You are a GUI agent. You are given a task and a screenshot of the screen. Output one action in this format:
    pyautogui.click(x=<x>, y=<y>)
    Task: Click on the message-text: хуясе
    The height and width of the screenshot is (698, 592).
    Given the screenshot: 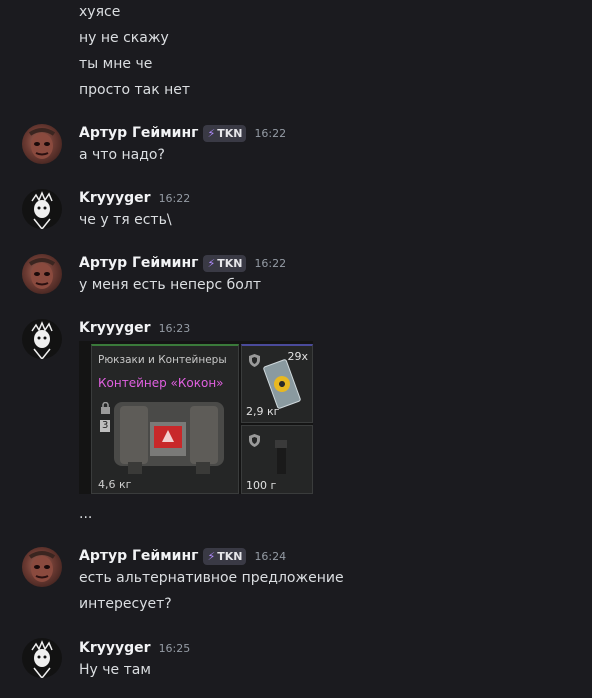 What is the action you would take?
    pyautogui.click(x=100, y=12)
    